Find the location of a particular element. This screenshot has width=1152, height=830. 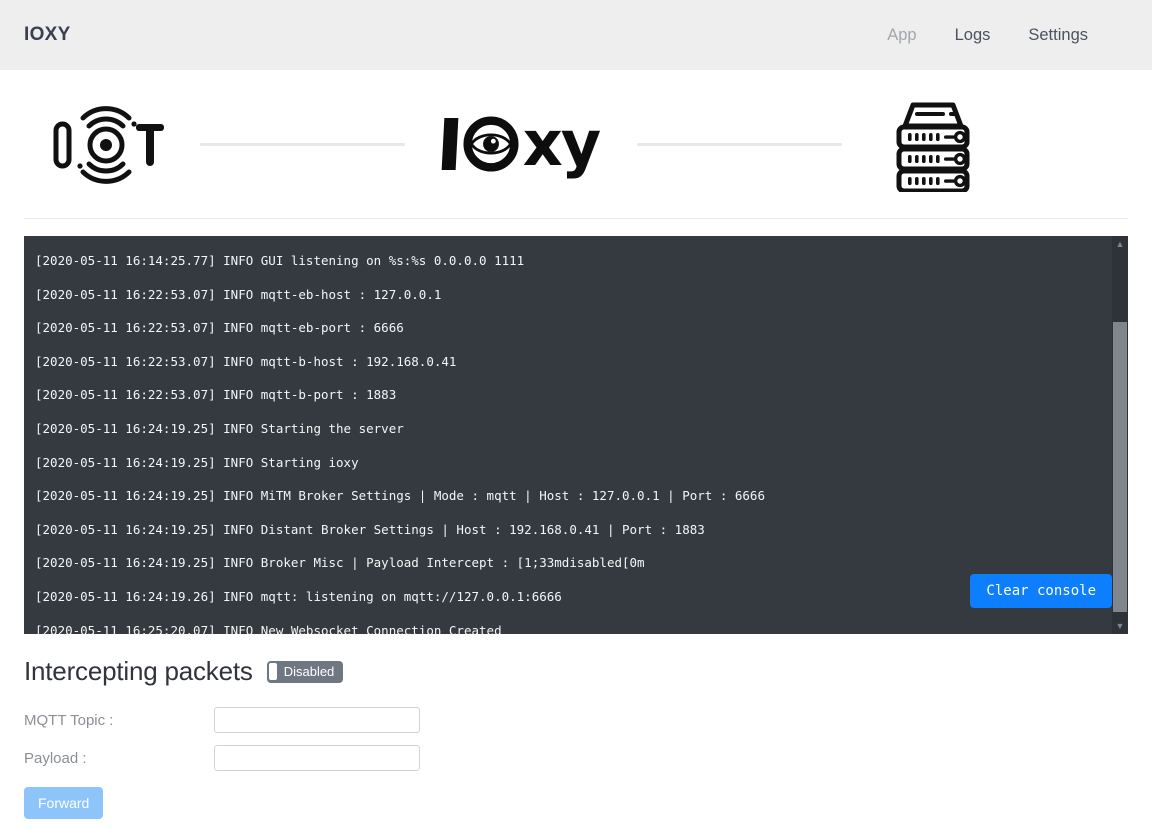

intercept-form: MQTT Topic : Payload : Forward is located at coordinates (576, 760).